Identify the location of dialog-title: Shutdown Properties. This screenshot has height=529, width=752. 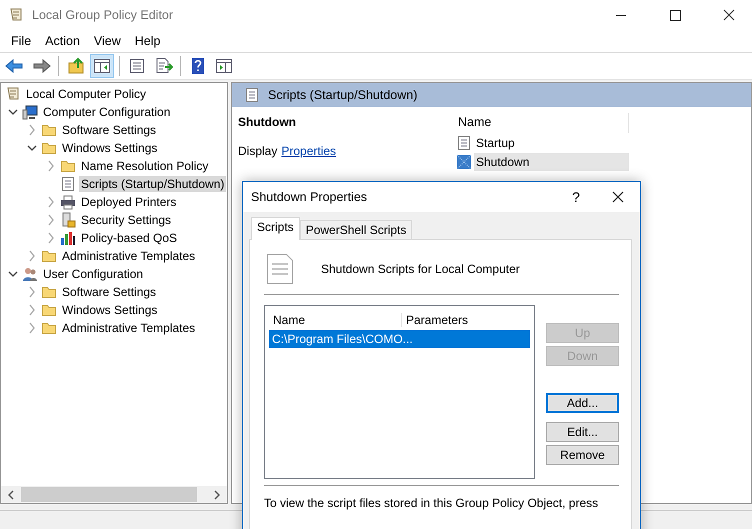
(309, 197).